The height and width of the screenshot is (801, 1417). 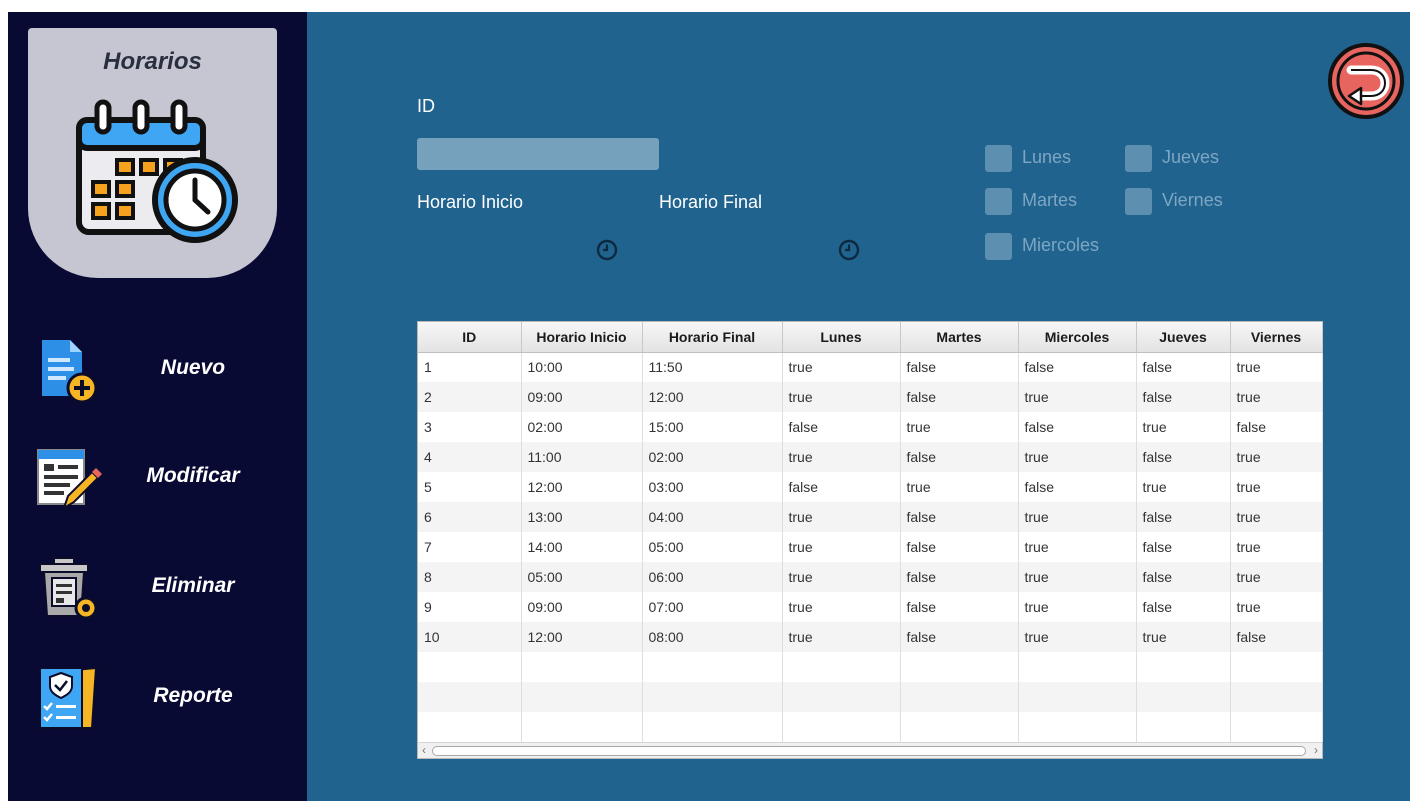 I want to click on reporte-button: Reporte, so click(x=157, y=698).